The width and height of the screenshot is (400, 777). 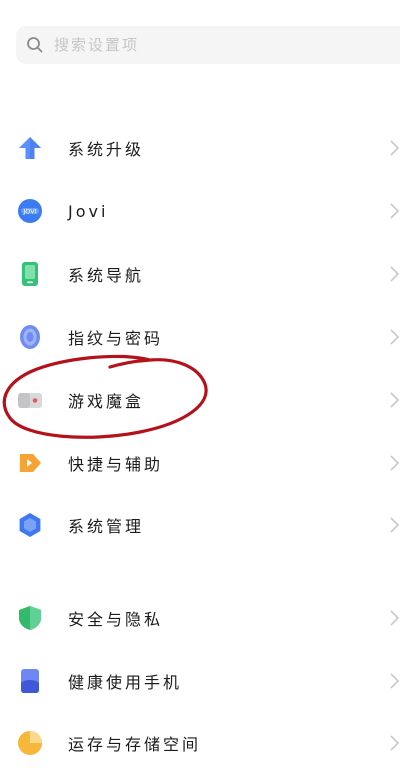 What do you see at coordinates (30, 618) in the screenshot?
I see `shield-icon` at bounding box center [30, 618].